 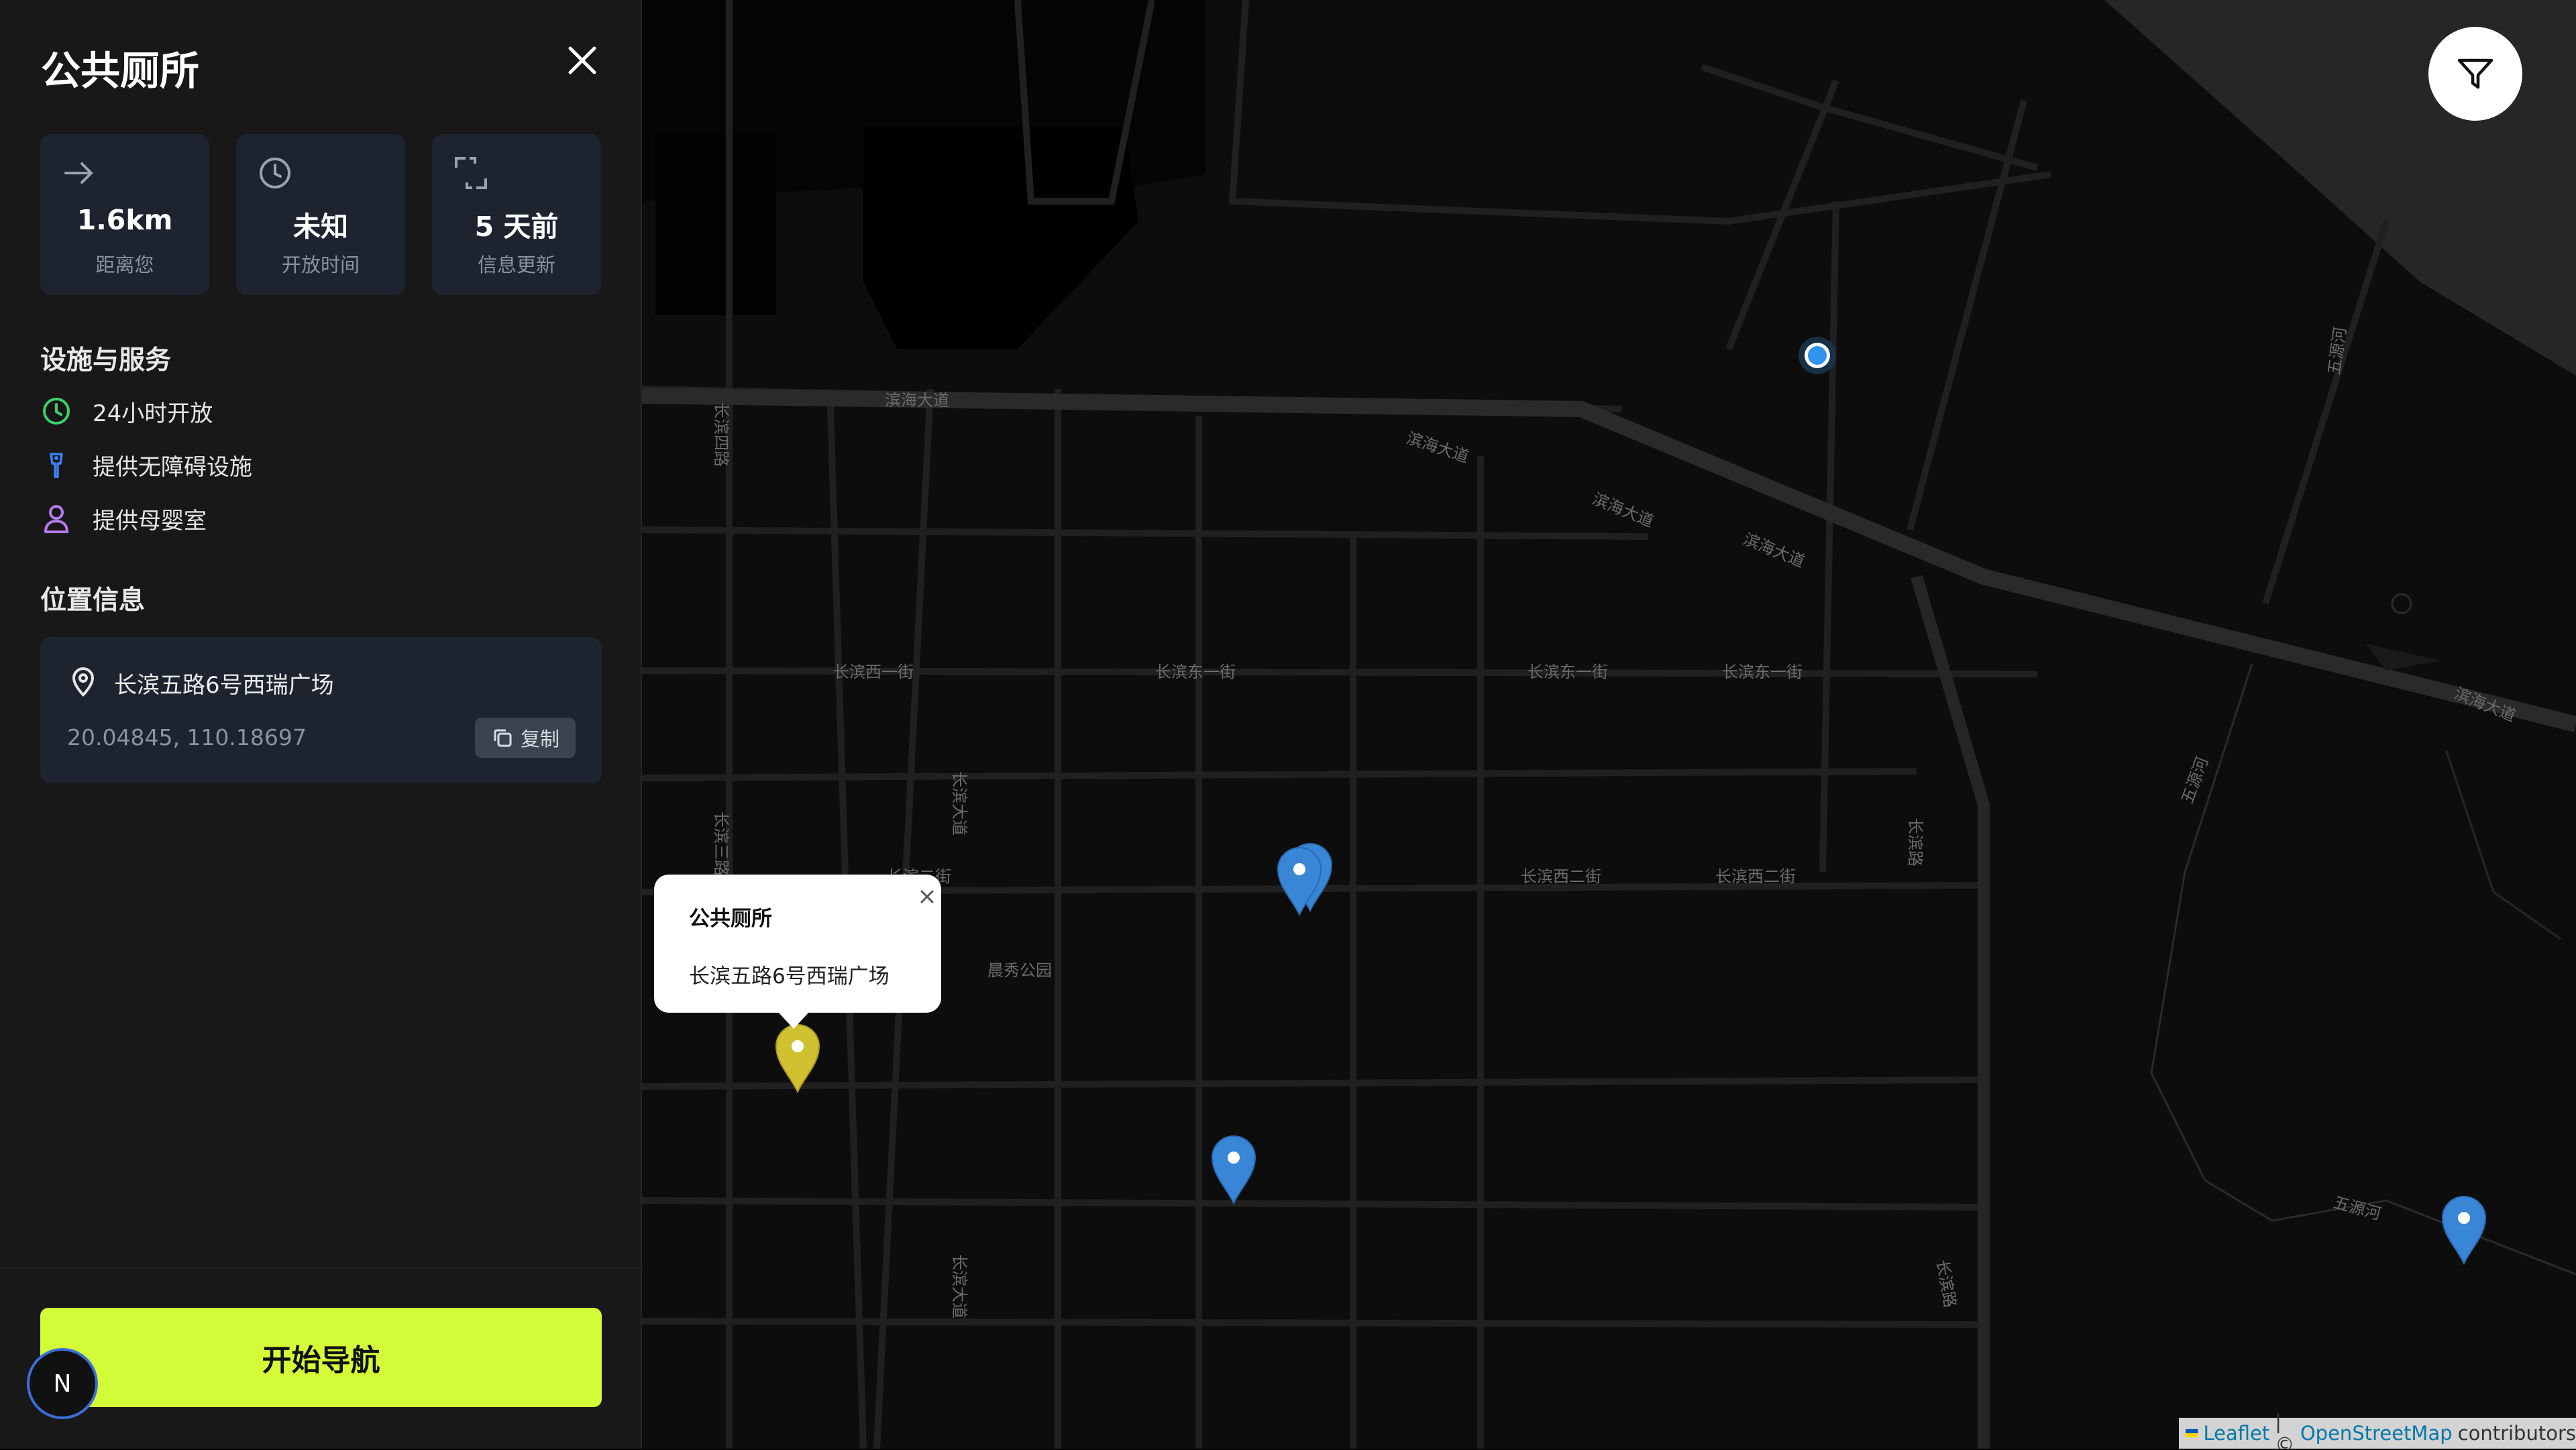 I want to click on facility-accessible: 提供无障碍设施, so click(x=146, y=465).